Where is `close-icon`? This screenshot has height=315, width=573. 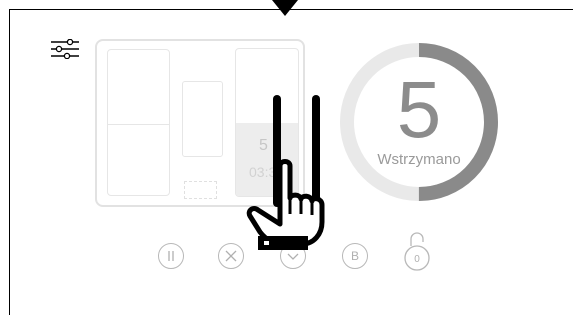
close-icon is located at coordinates (231, 256).